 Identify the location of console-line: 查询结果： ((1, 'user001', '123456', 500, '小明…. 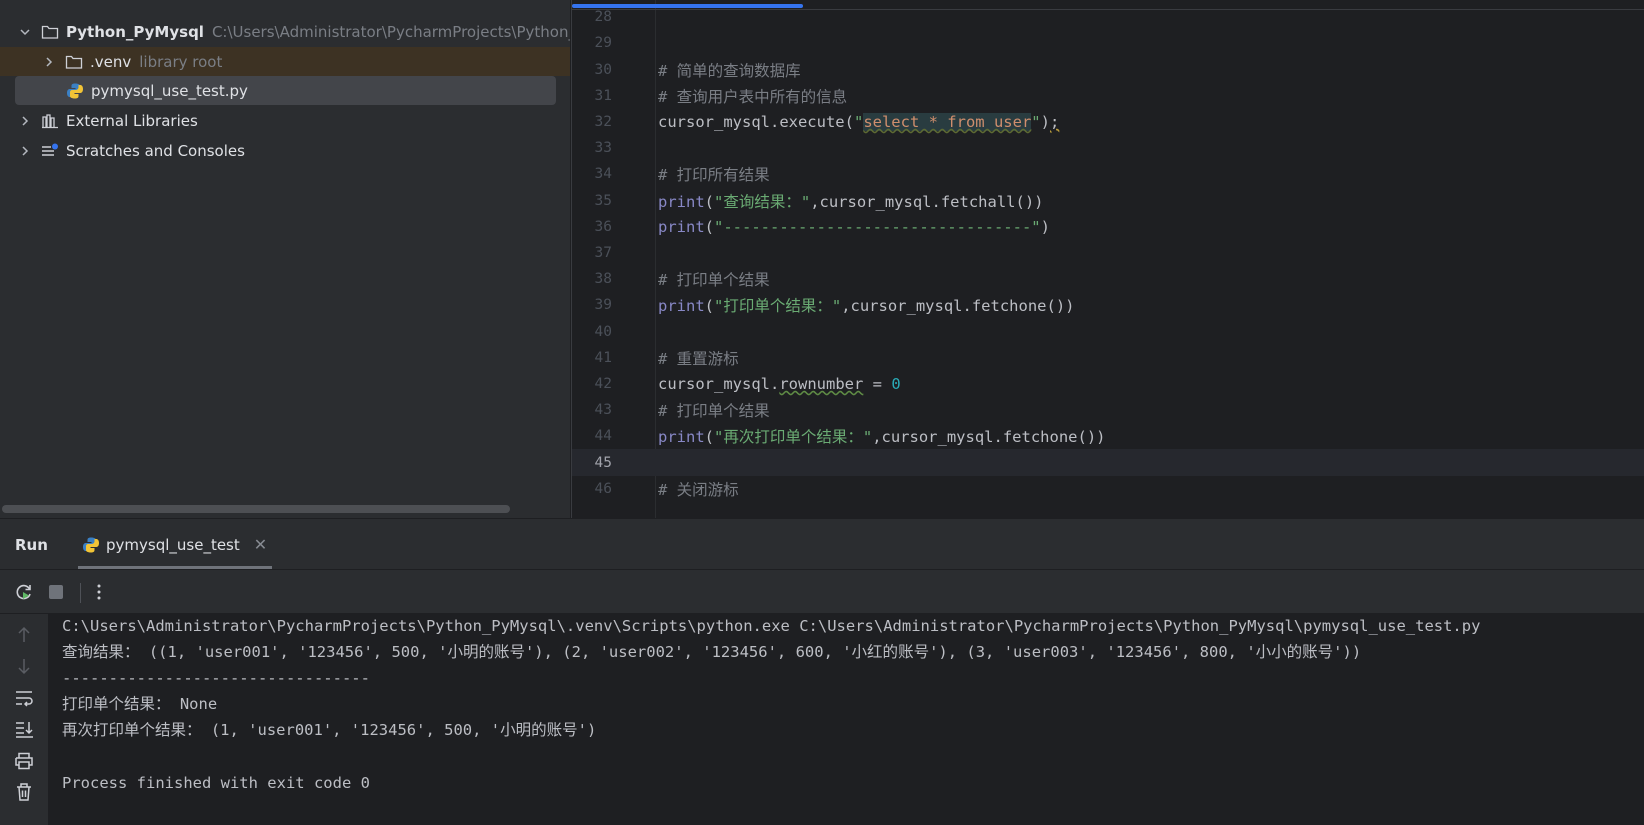
(712, 651).